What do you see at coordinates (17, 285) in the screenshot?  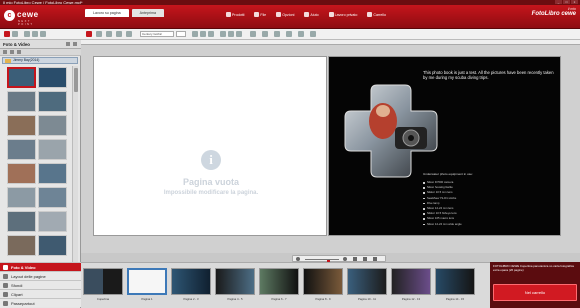 I see `accordion-label: Sfondi` at bounding box center [17, 285].